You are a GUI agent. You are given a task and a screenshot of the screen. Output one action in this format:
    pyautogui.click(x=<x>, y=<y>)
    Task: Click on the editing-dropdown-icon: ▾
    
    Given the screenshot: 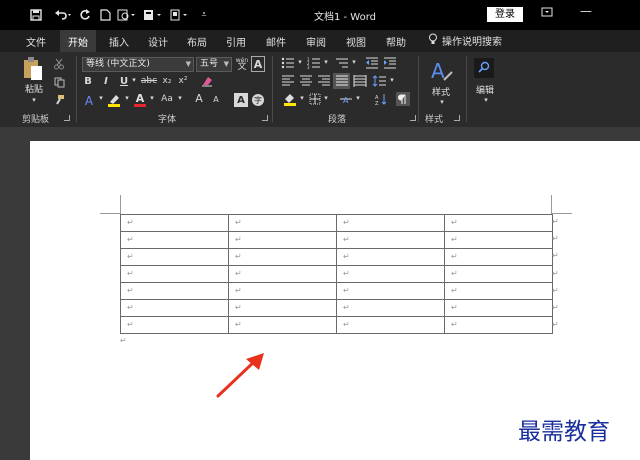 What is the action you would take?
    pyautogui.click(x=486, y=100)
    